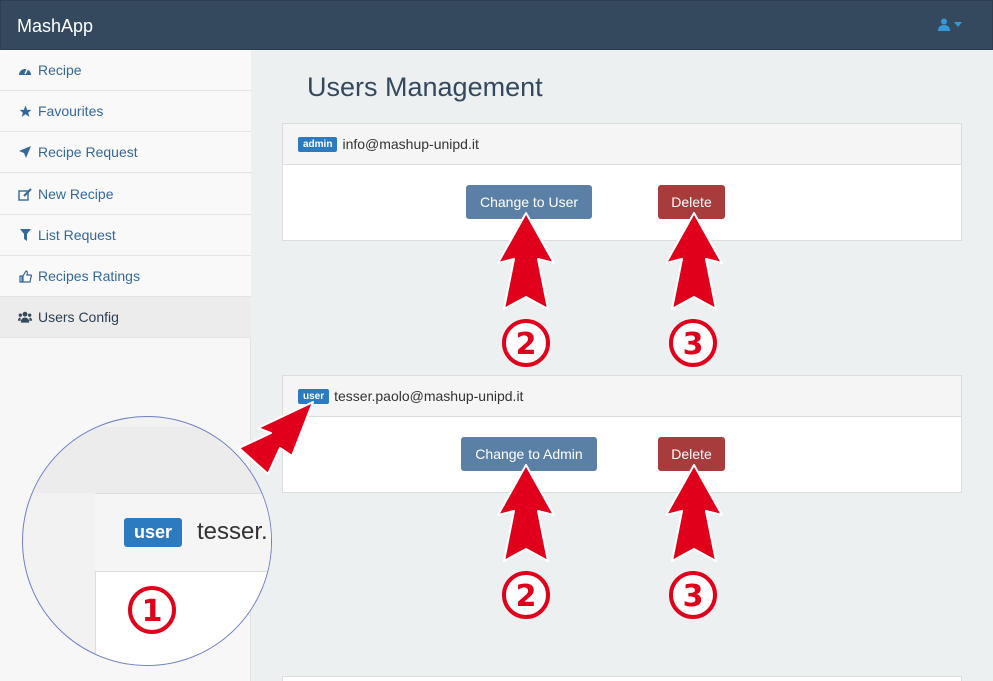 Image resolution: width=993 pixels, height=681 pixels. I want to click on marker-2-top: 2, so click(526, 343).